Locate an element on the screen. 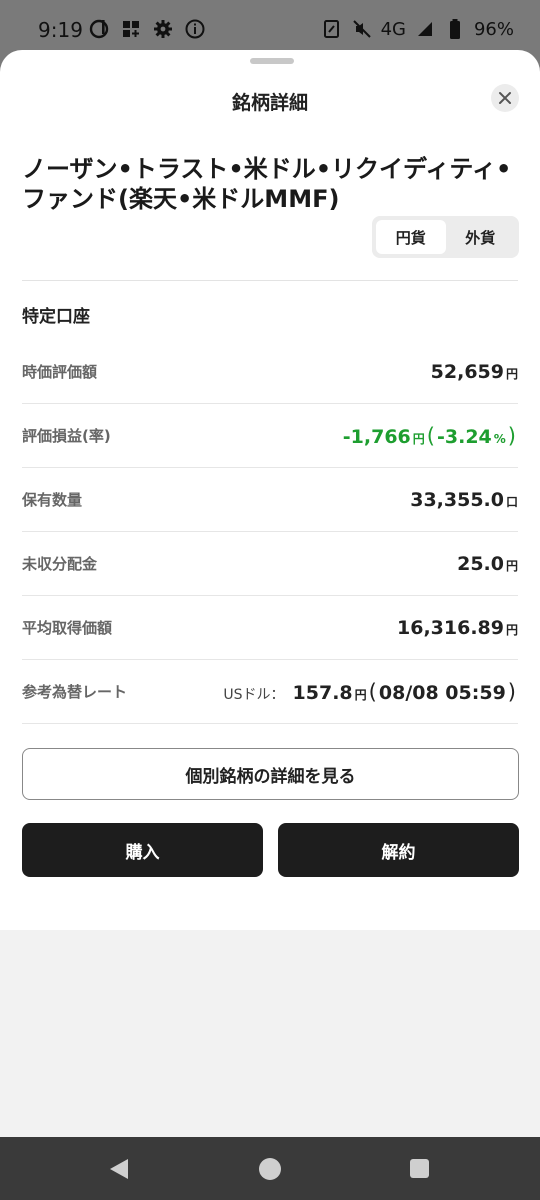 The width and height of the screenshot is (540, 1200). currency-toggle: 円貨 外貨 is located at coordinates (445, 237).